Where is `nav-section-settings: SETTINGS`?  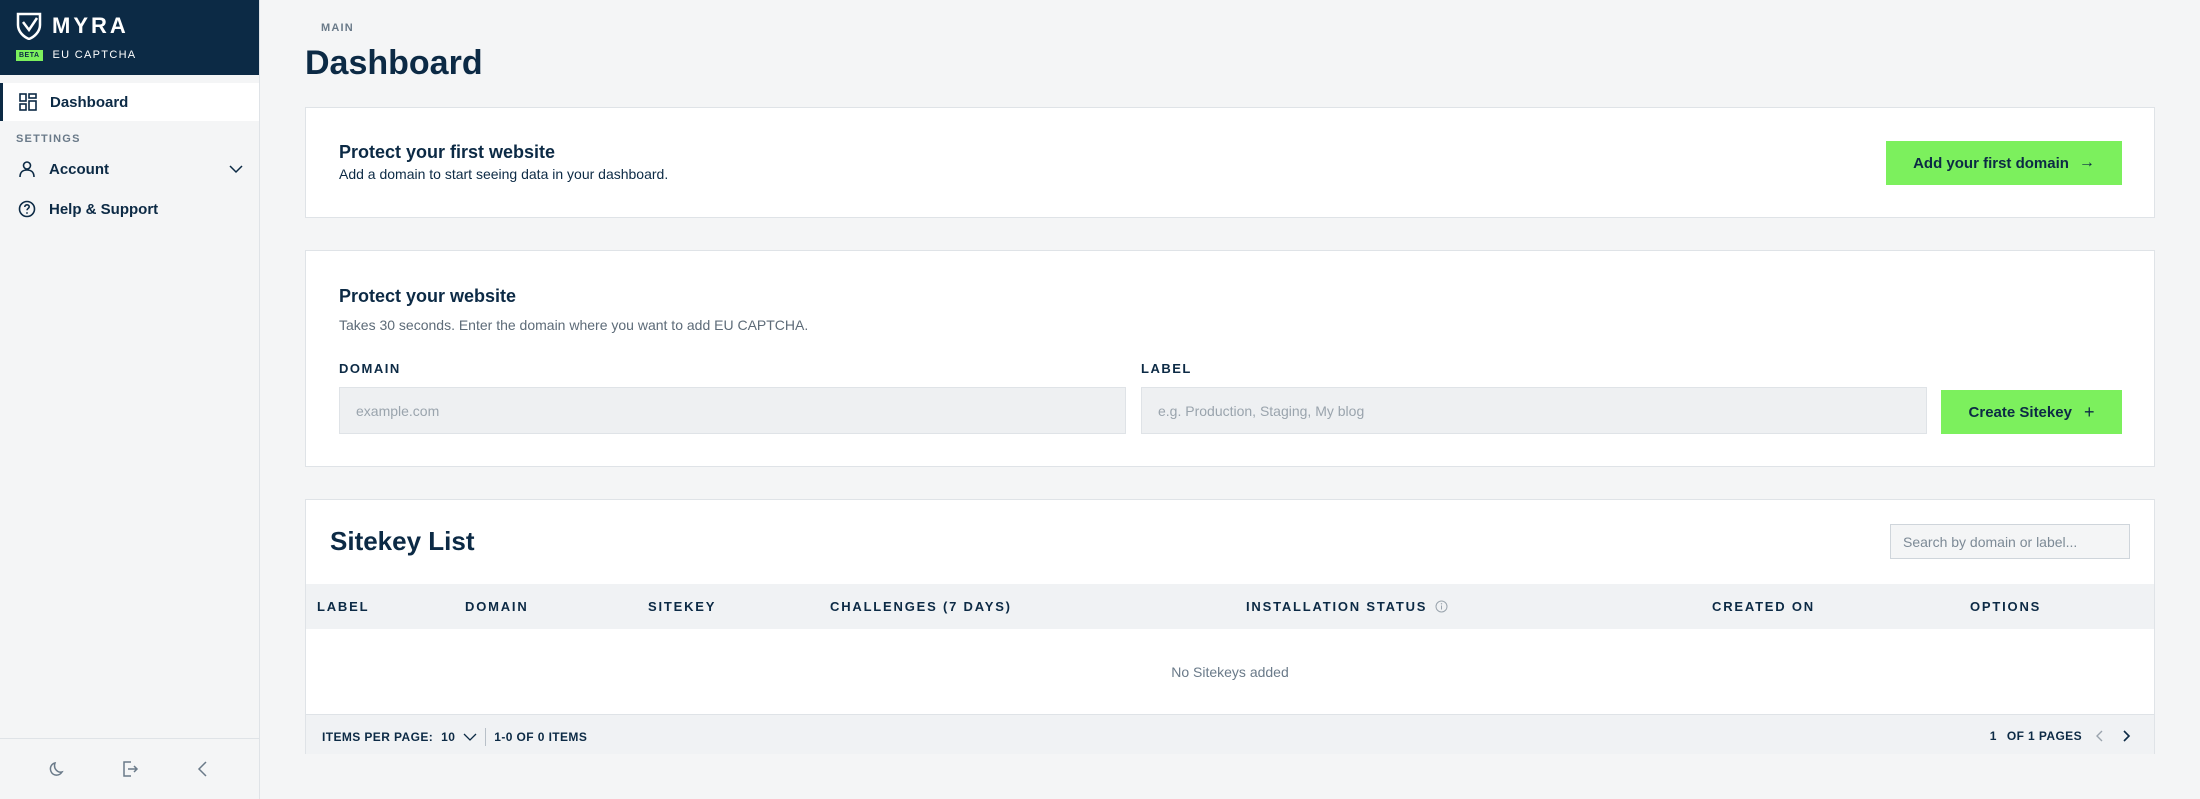
nav-section-settings: SETTINGS is located at coordinates (48, 139).